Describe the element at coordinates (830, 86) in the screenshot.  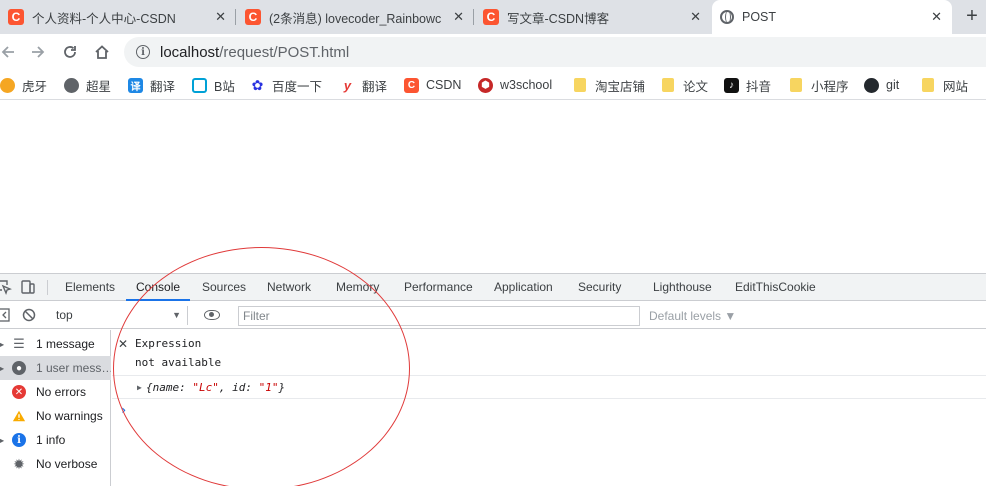
I see `bookmark-label: 小程序` at that location.